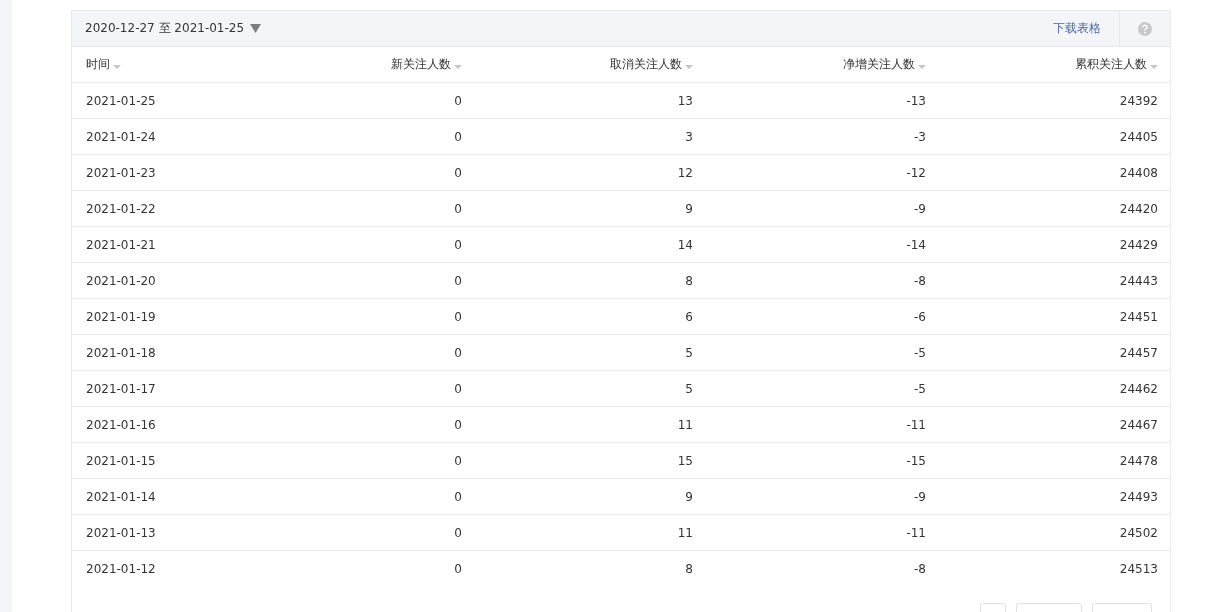  What do you see at coordinates (1145, 28) in the screenshot?
I see `help-icon` at bounding box center [1145, 28].